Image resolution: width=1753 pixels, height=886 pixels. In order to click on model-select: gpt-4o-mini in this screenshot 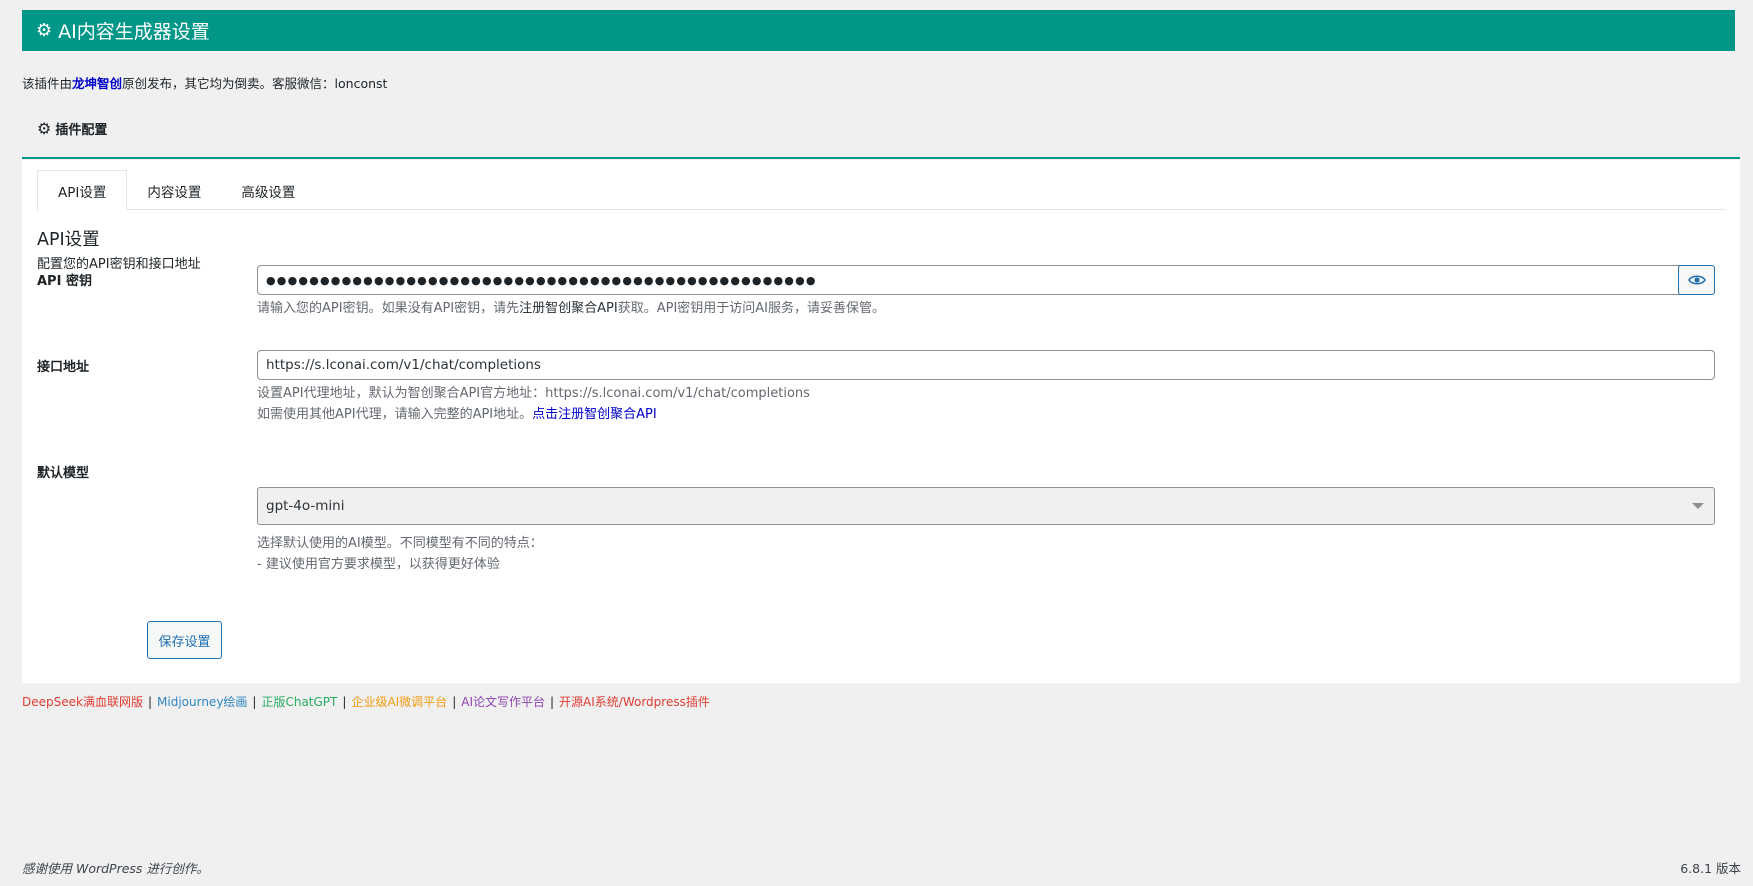, I will do `click(986, 506)`.